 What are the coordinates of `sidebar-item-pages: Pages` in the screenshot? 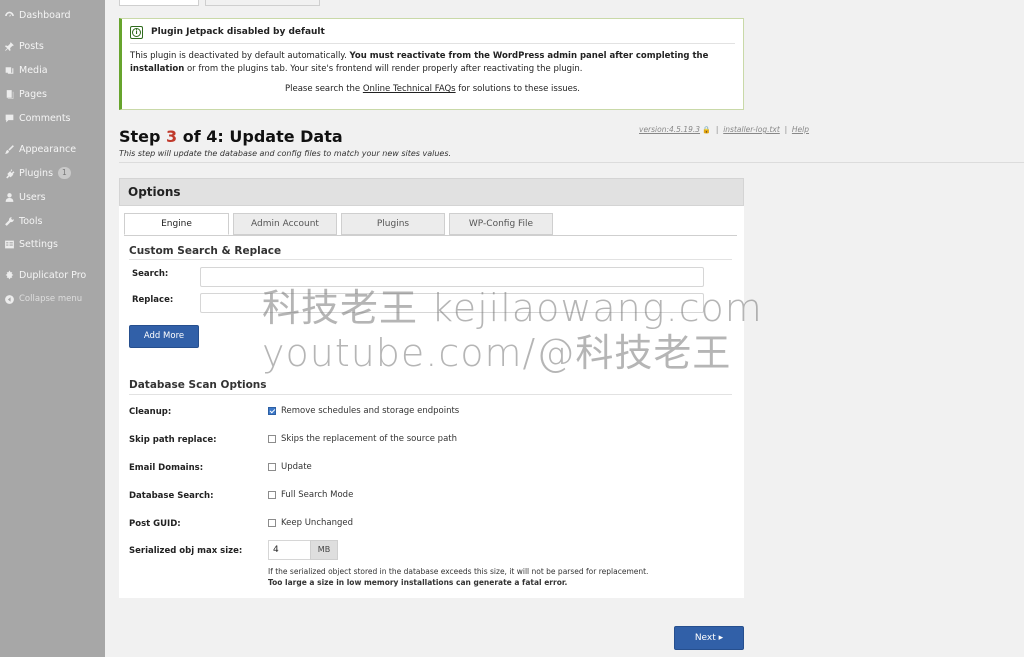 It's located at (52, 94).